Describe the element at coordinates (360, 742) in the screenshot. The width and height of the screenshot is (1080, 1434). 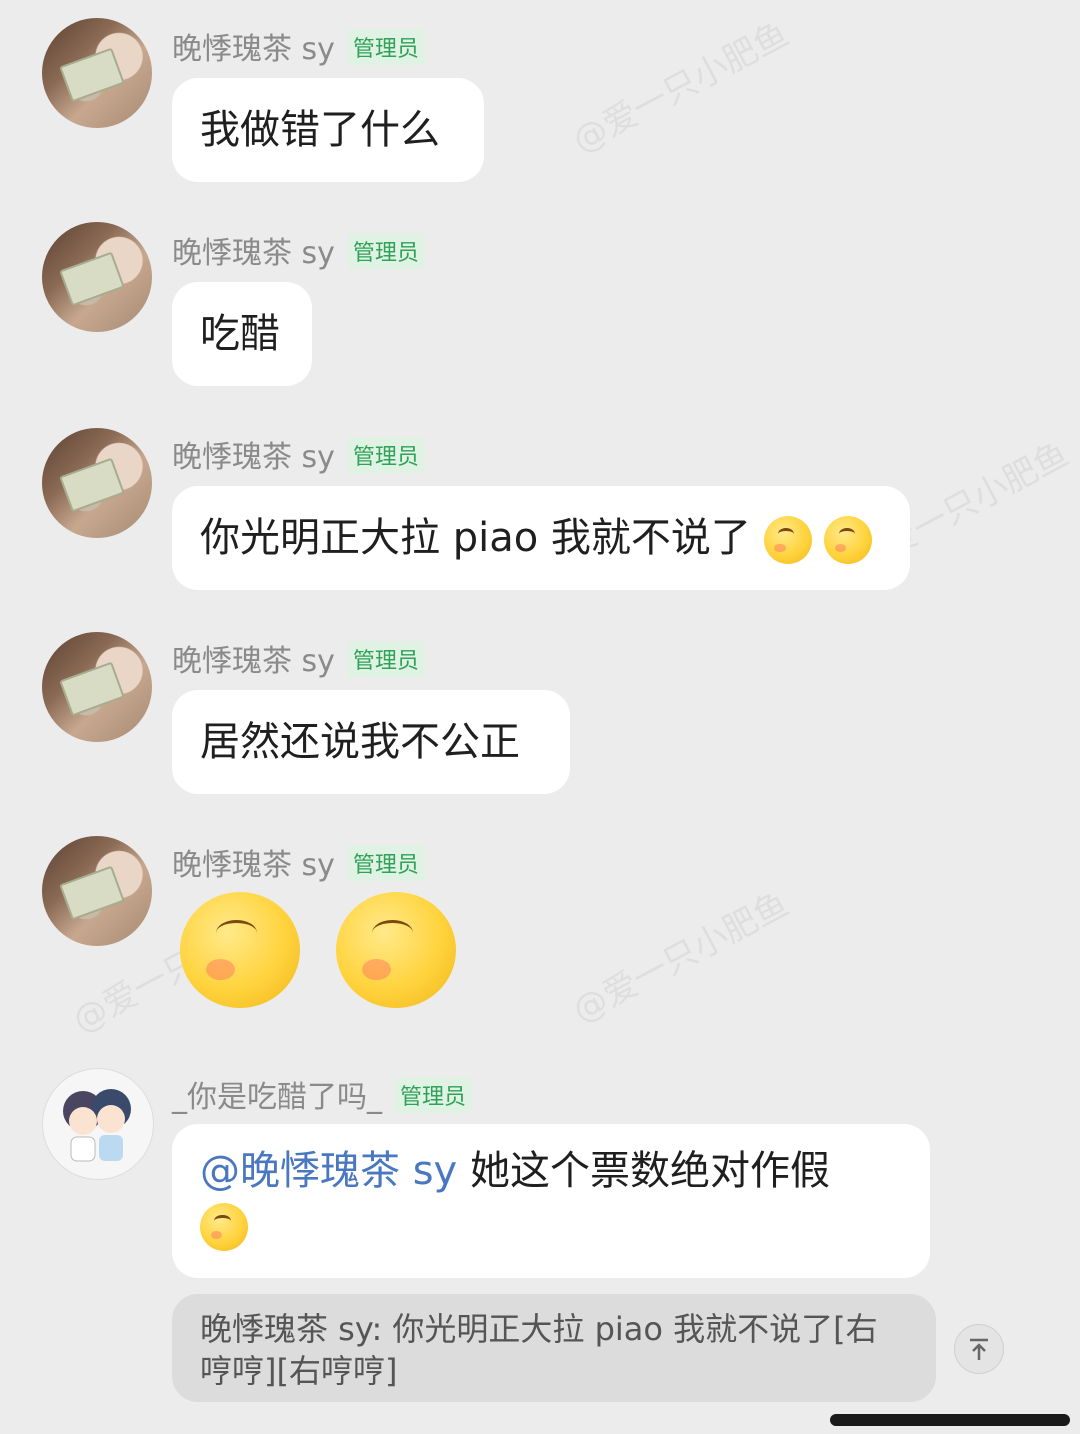
I see `message-text: 居然还说我不公正` at that location.